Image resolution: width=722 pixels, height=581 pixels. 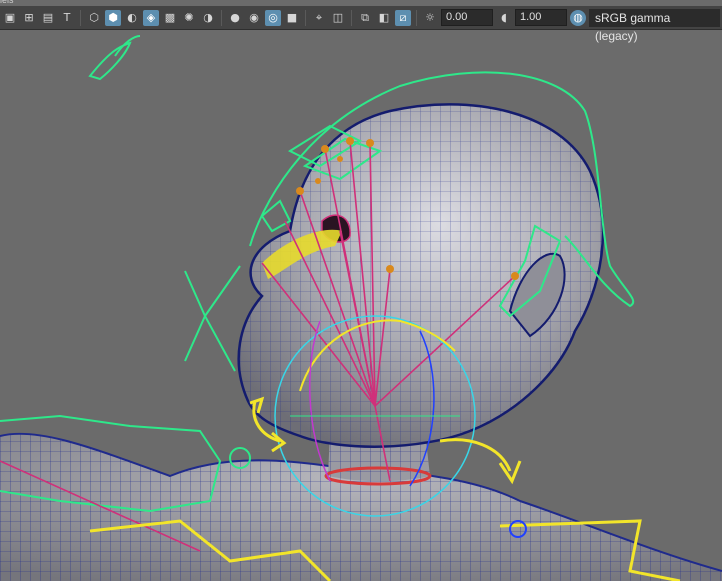 What do you see at coordinates (235, 18) in the screenshot?
I see `ambient-occlusion-icon: ●` at bounding box center [235, 18].